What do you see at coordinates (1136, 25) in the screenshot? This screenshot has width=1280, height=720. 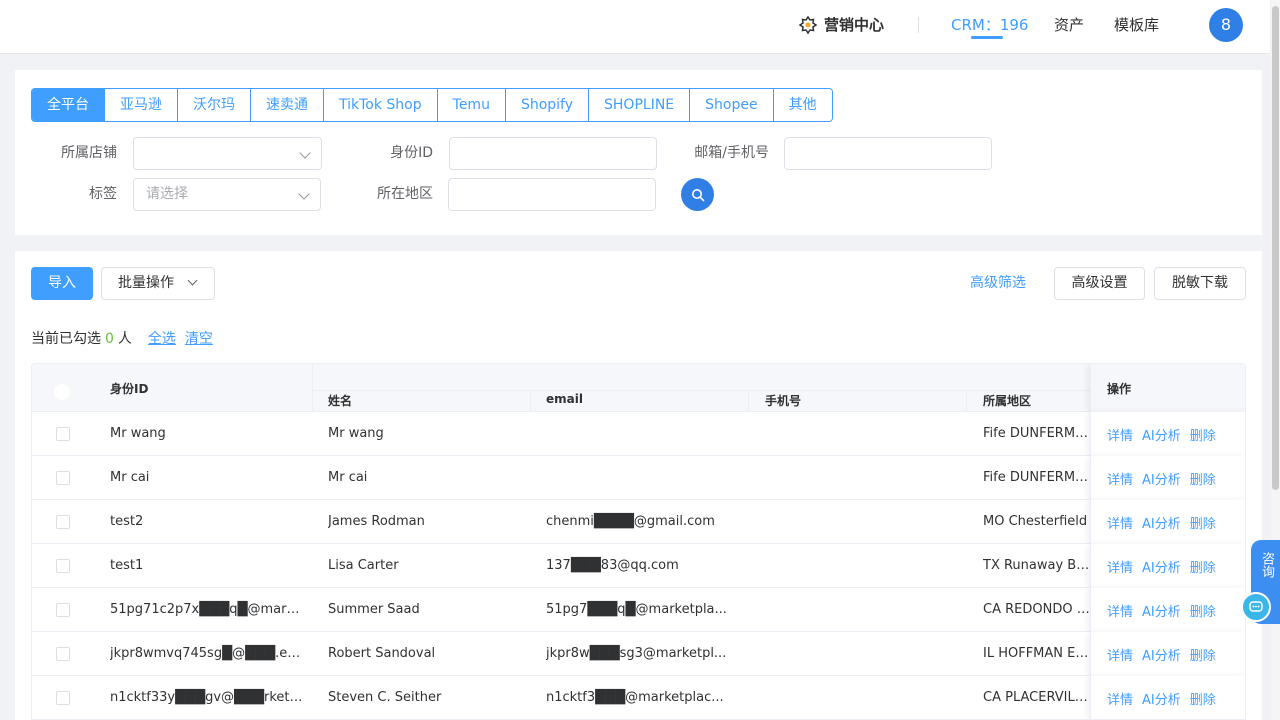 I see `templates-nav-link: 模板库` at bounding box center [1136, 25].